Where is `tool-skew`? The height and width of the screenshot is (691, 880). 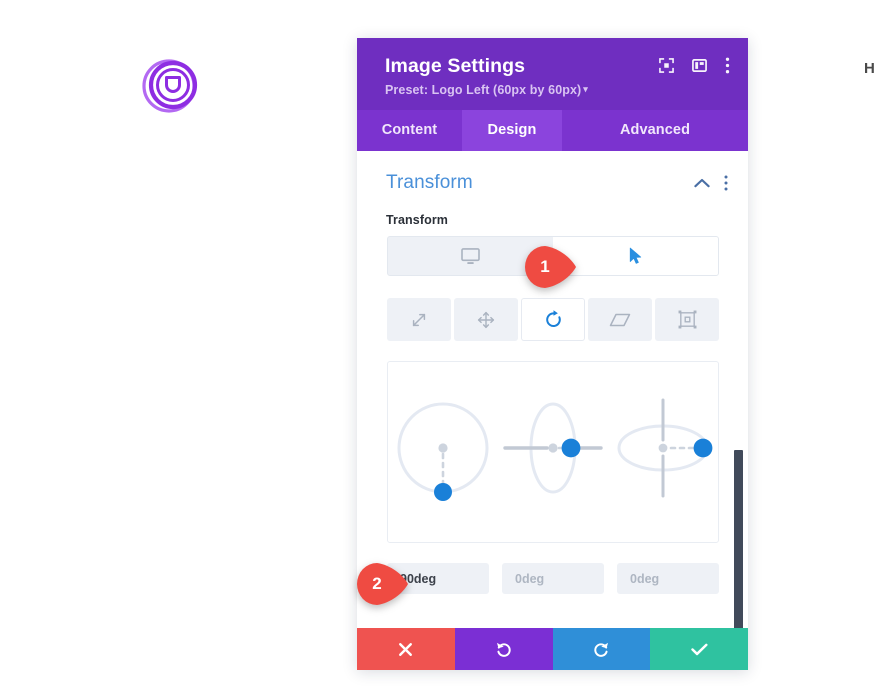 tool-skew is located at coordinates (620, 319).